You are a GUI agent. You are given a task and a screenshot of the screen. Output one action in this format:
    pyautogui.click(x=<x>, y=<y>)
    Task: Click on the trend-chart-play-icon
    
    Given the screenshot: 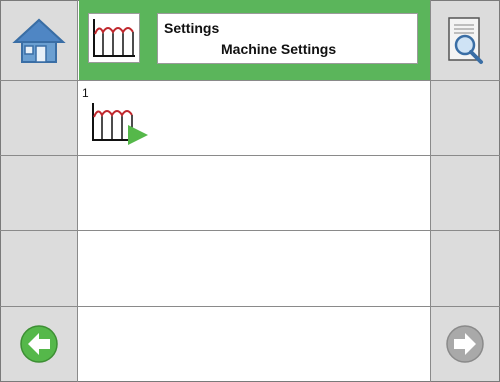 What is the action you would take?
    pyautogui.click(x=120, y=124)
    